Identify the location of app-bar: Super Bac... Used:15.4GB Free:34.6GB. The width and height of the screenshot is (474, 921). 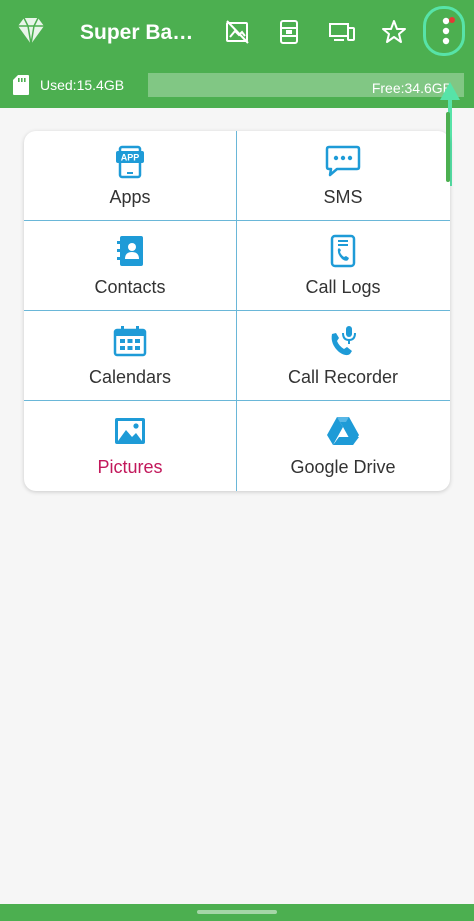
(237, 54).